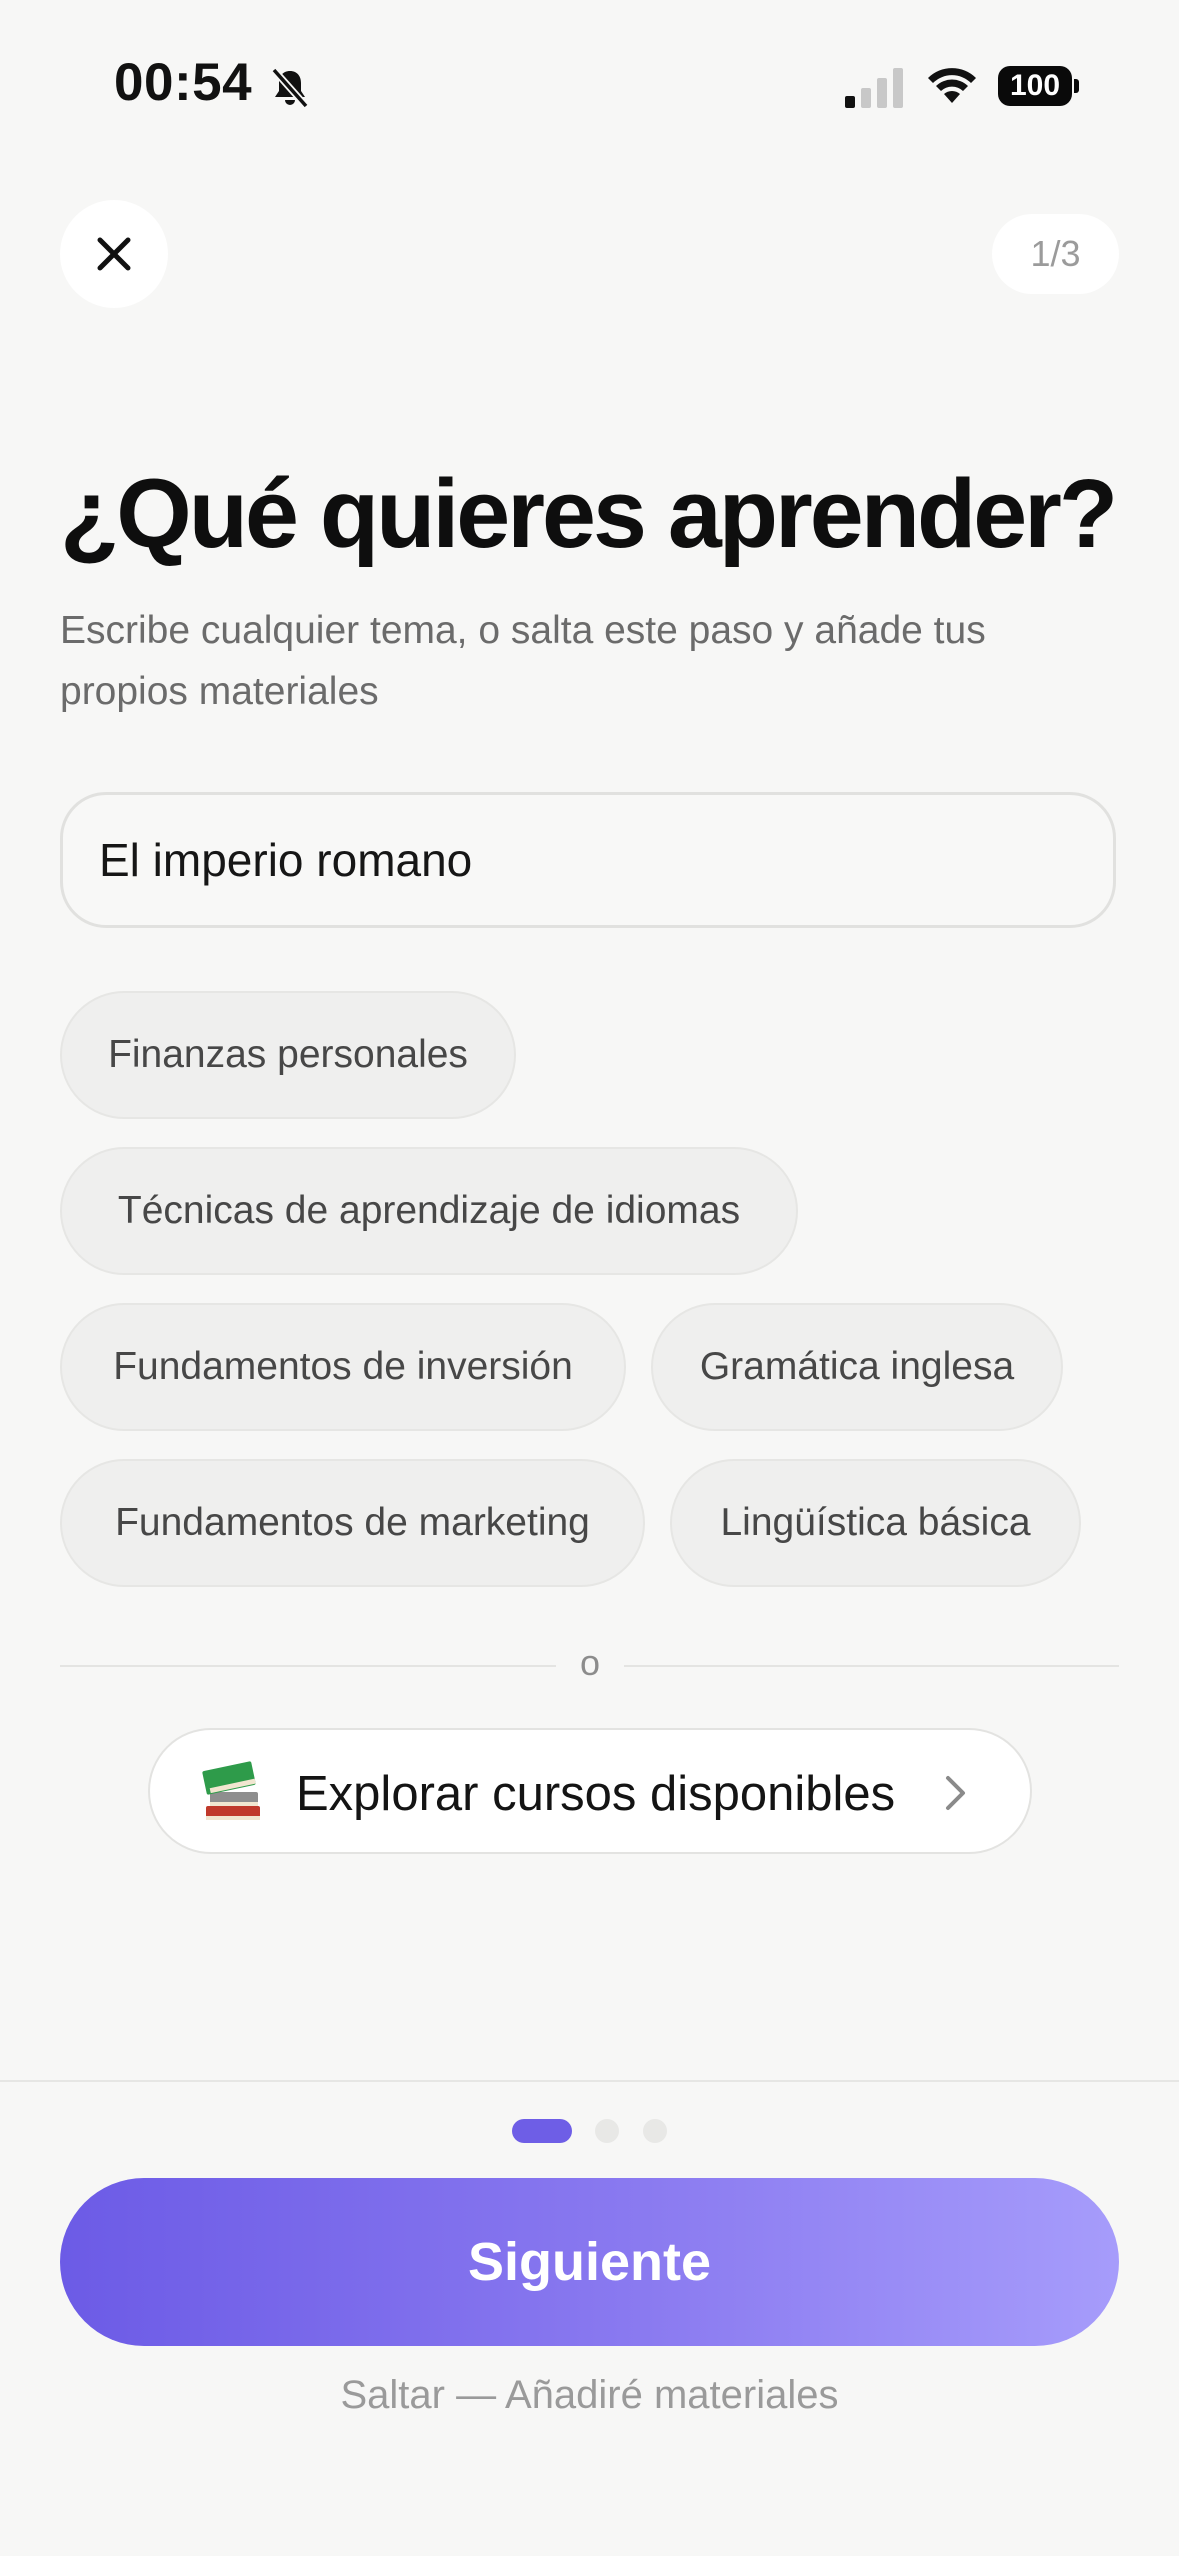  I want to click on suggestion-chip: Fundamentos de inversión, so click(343, 1367).